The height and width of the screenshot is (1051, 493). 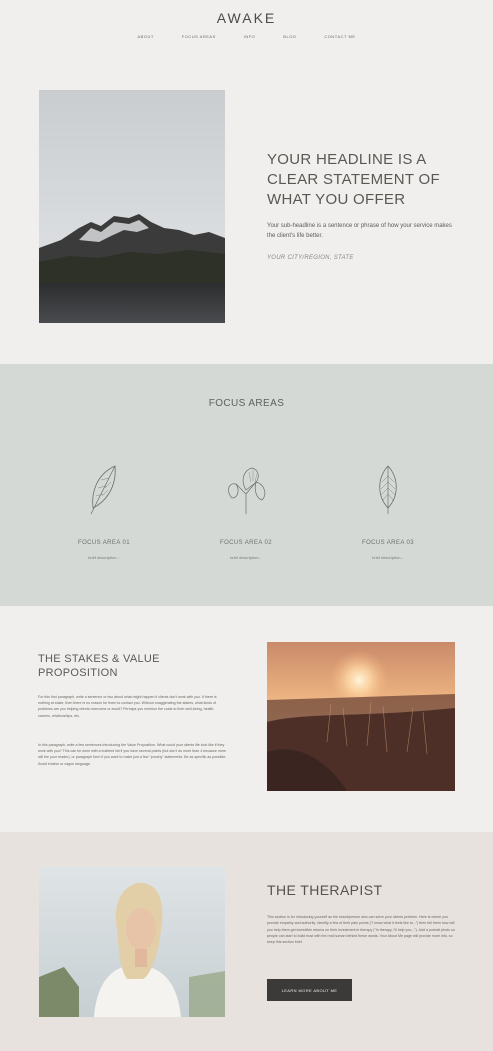 What do you see at coordinates (325, 890) in the screenshot?
I see `therapist-title: THE THERAPIST` at bounding box center [325, 890].